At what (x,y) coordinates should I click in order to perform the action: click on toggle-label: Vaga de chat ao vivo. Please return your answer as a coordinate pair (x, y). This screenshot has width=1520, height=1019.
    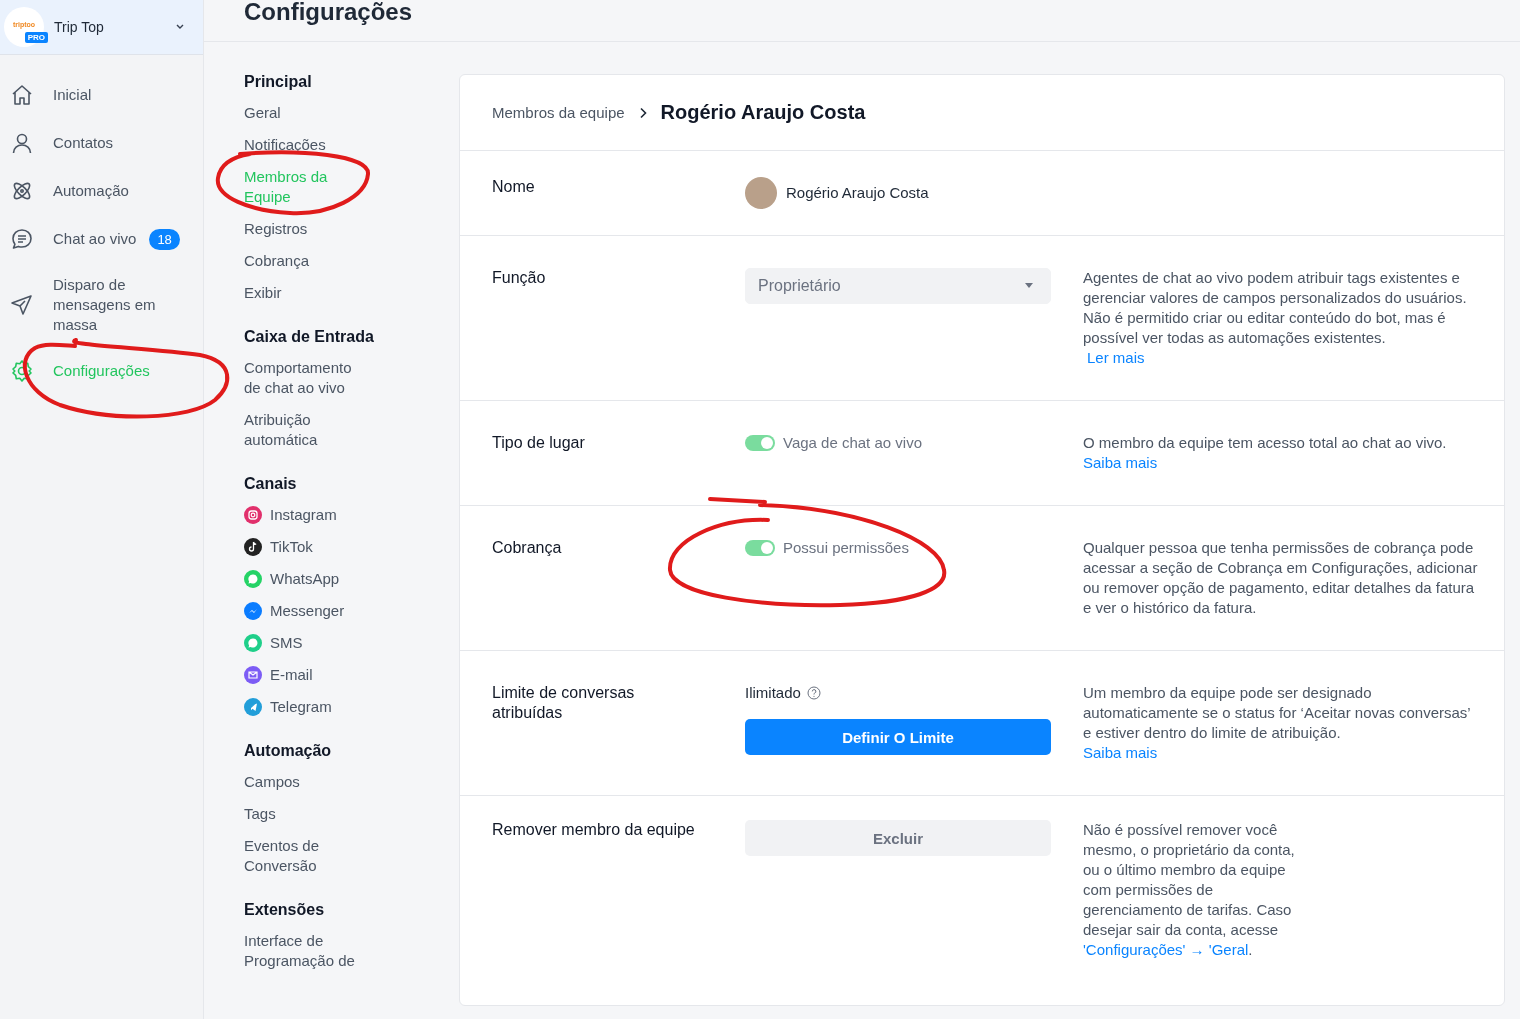
    Looking at the image, I should click on (852, 443).